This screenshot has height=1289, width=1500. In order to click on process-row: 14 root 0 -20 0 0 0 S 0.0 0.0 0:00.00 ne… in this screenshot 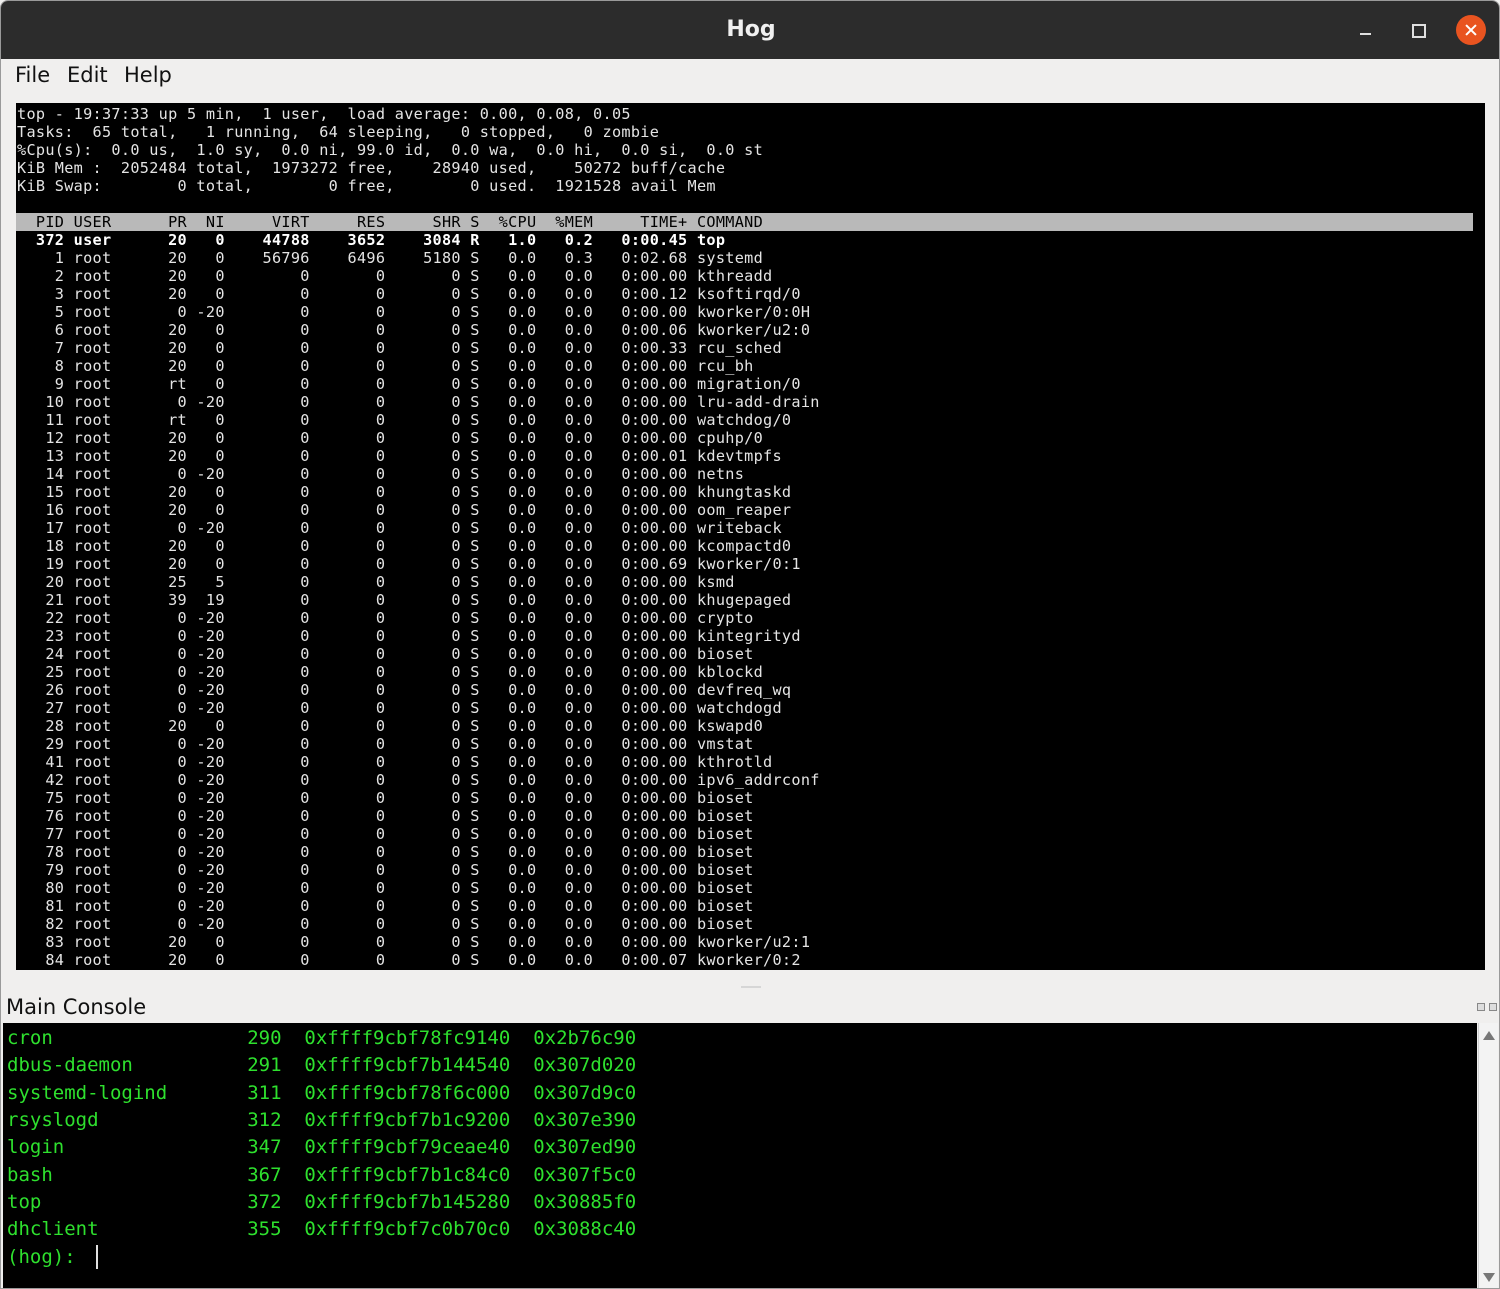, I will do `click(381, 474)`.